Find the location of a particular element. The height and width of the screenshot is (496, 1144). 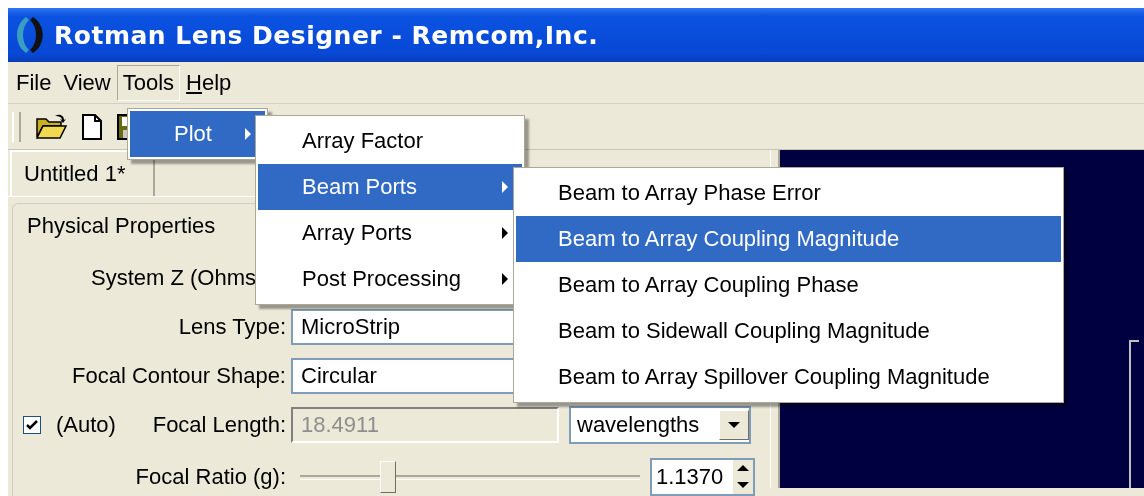

menu-bar-item: Tools is located at coordinates (148, 82).